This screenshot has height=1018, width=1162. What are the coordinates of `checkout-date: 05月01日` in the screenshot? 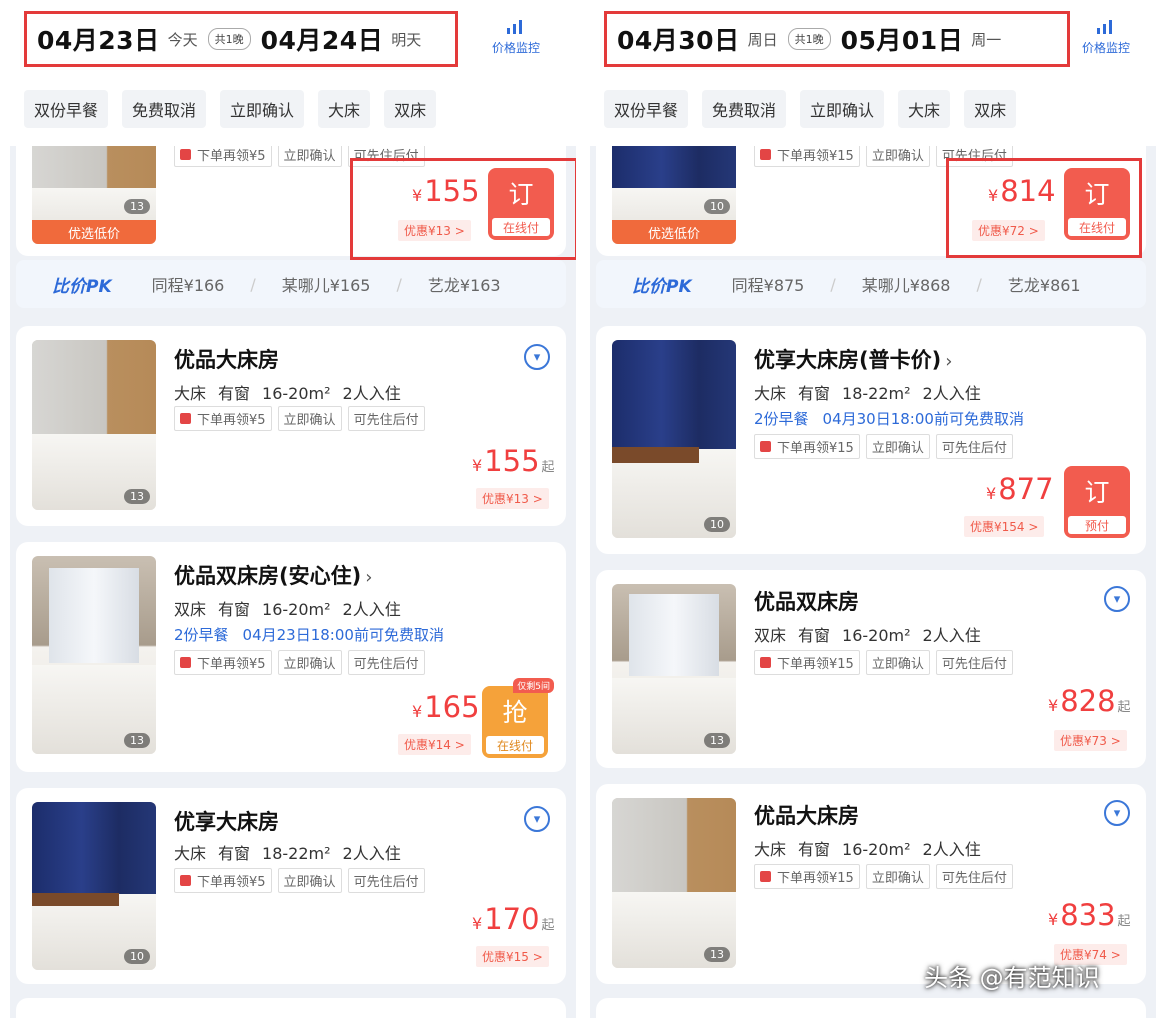 It's located at (902, 40).